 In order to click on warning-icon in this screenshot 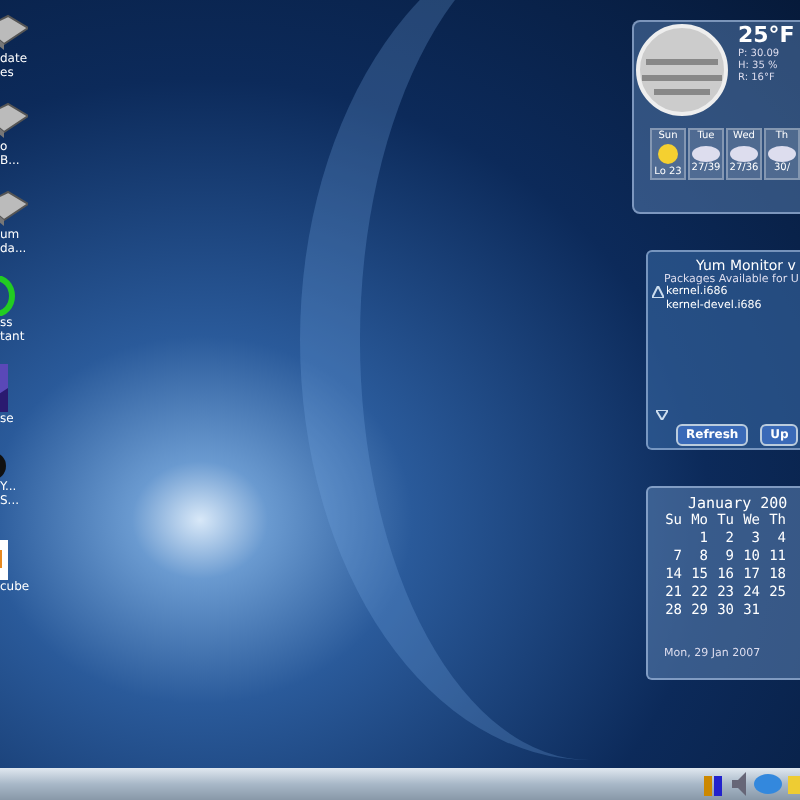, I will do `click(658, 292)`.